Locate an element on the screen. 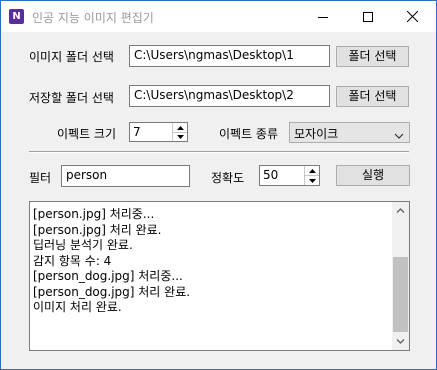 The width and height of the screenshot is (437, 370). close-button is located at coordinates (412, 16).